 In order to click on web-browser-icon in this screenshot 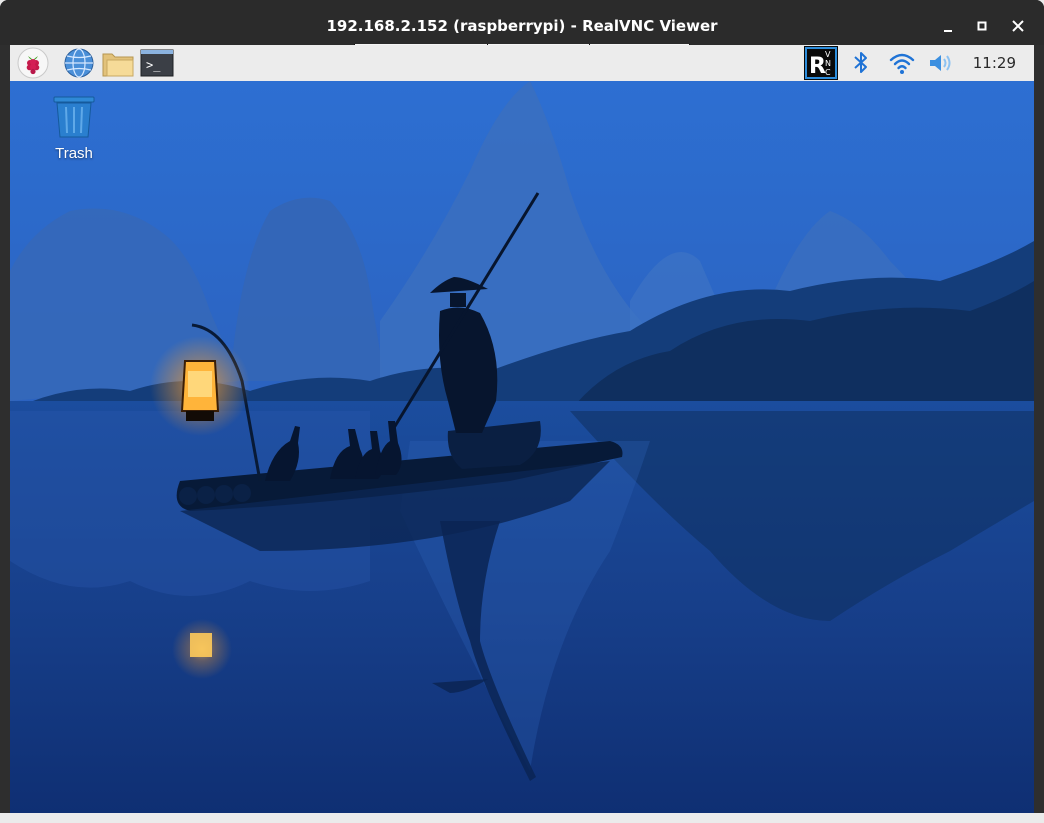, I will do `click(79, 63)`.